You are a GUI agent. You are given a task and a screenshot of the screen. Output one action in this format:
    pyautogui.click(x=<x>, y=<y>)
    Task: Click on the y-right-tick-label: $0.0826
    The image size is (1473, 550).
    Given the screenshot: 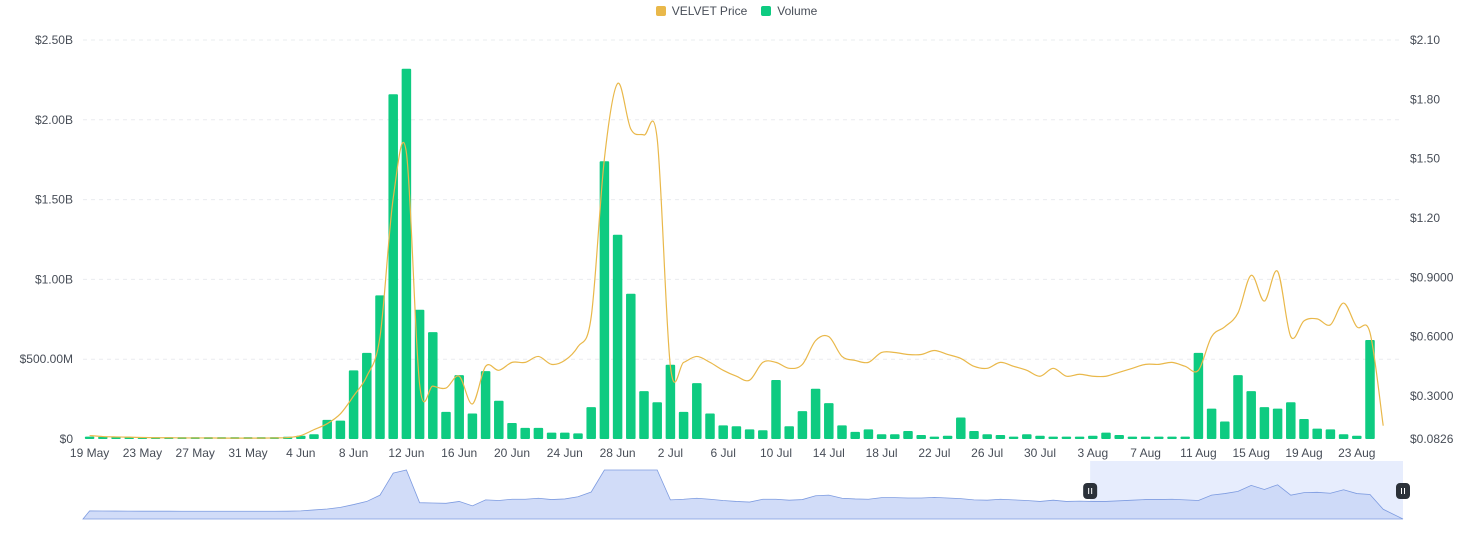 What is the action you would take?
    pyautogui.click(x=1432, y=439)
    